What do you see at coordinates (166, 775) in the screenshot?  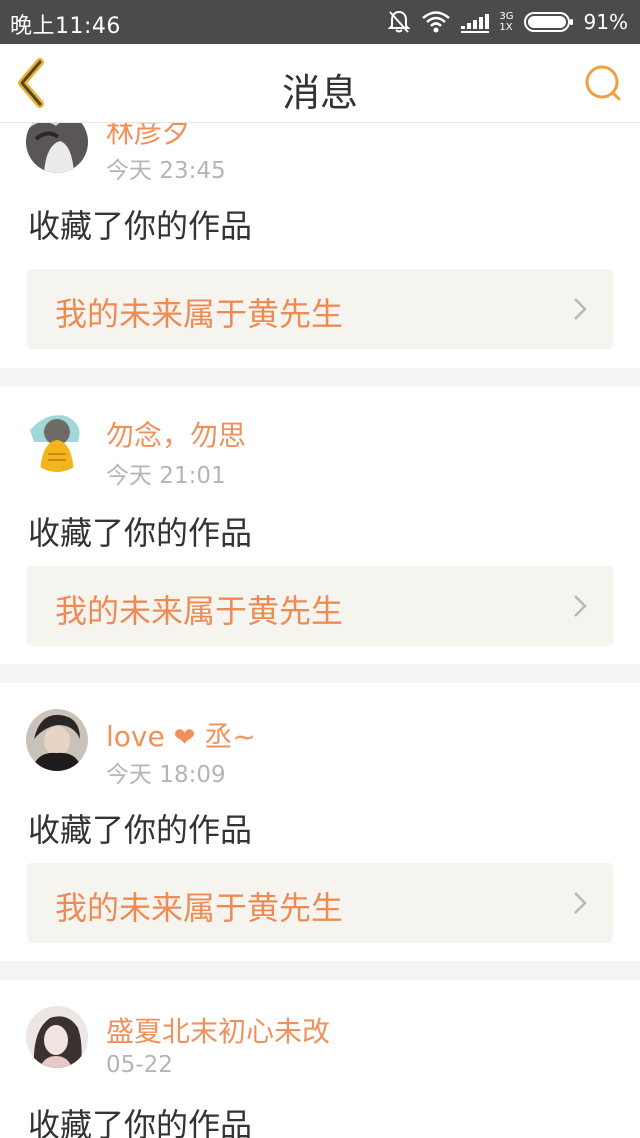 I see `message-time: 今天 18:09` at bounding box center [166, 775].